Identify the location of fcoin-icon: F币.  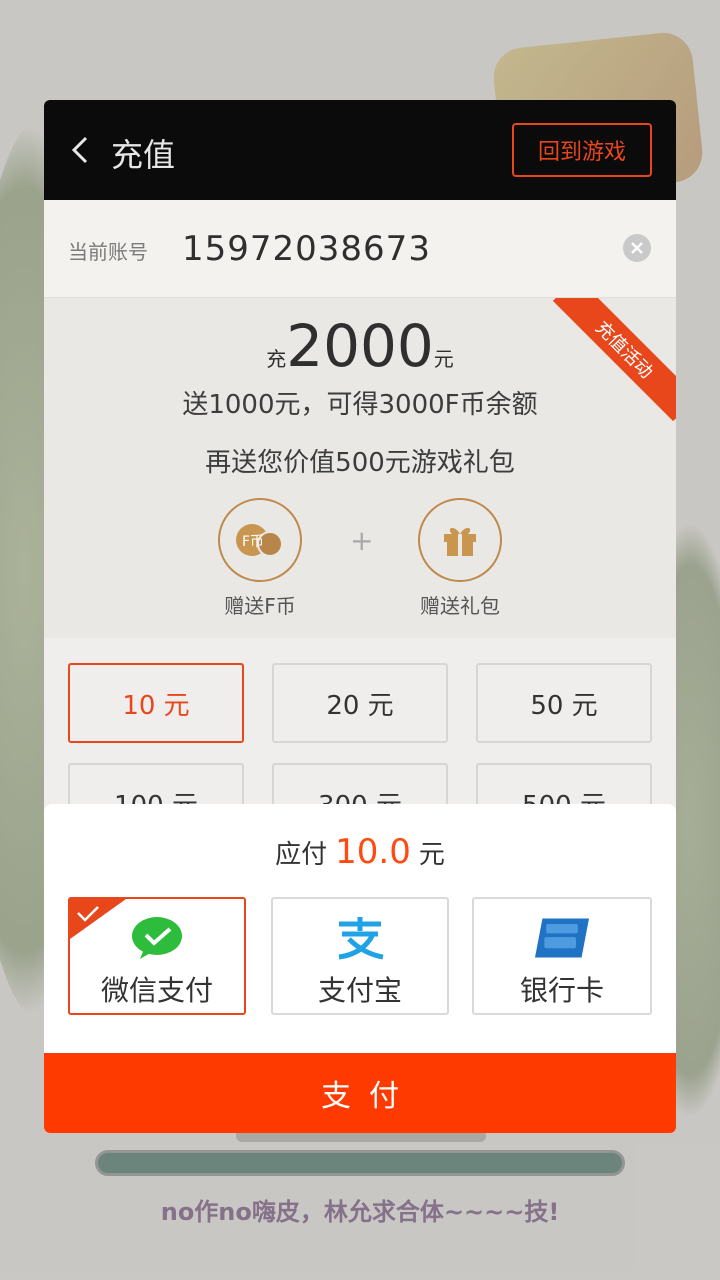
(259, 540).